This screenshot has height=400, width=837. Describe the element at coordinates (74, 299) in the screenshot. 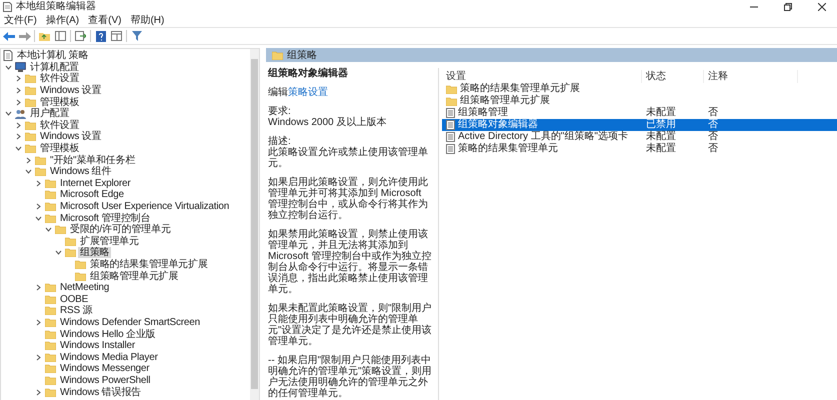

I see `tree-item: OOBE` at that location.